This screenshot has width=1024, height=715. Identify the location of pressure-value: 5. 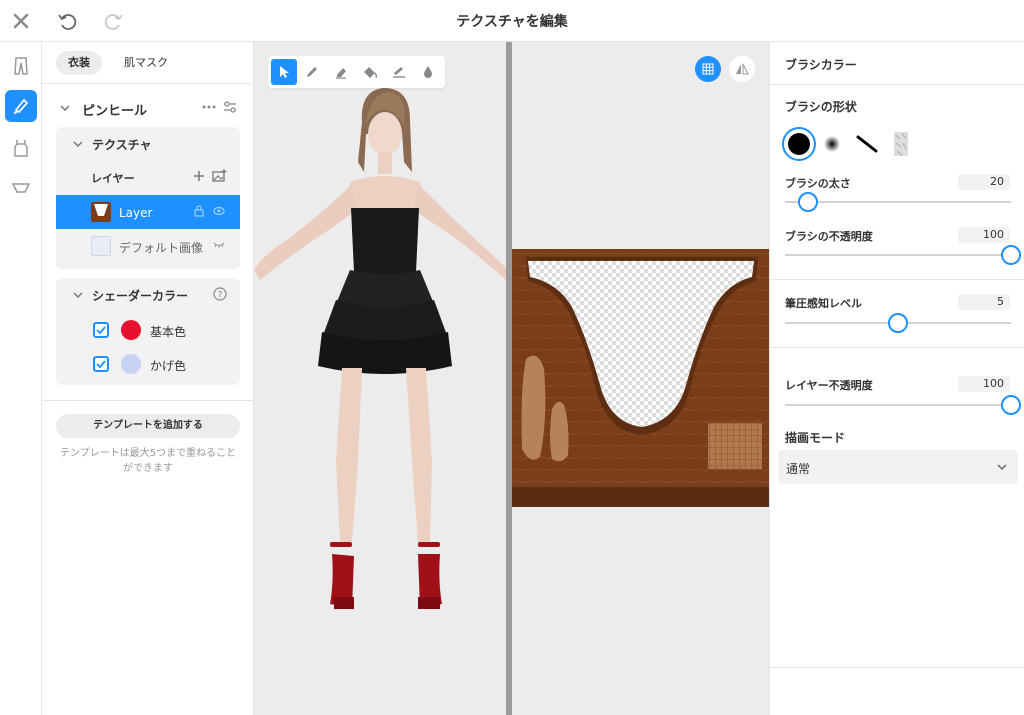
(984, 302).